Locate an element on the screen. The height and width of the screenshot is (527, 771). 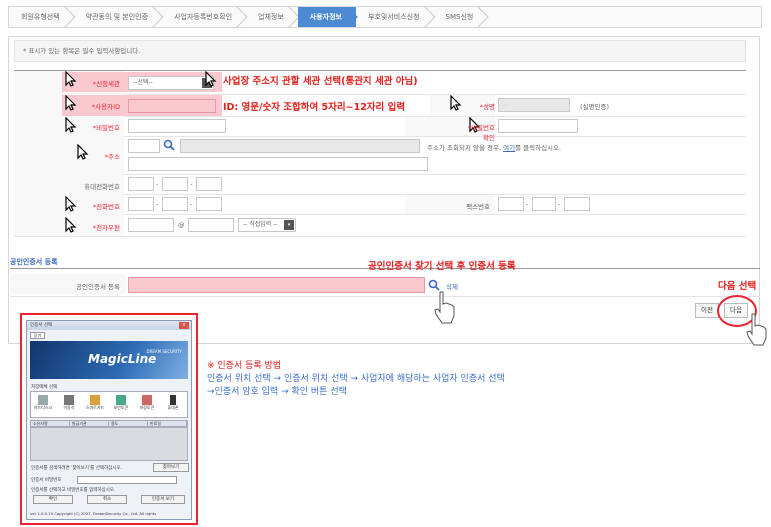
address-label: *주소 is located at coordinates (112, 157).